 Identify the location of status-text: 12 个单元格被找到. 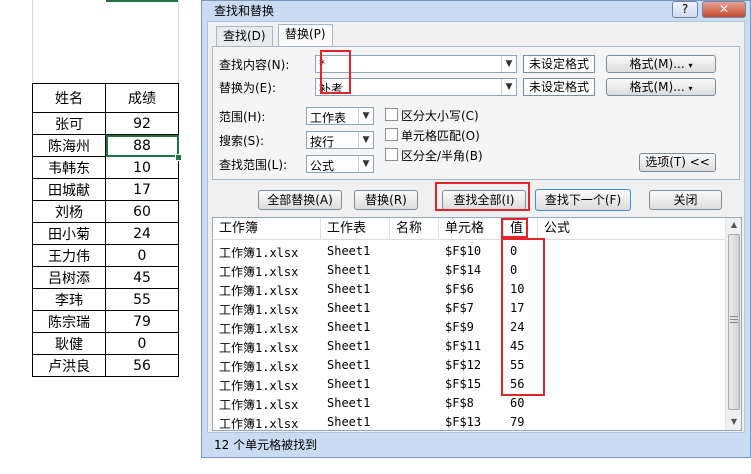
(266, 445).